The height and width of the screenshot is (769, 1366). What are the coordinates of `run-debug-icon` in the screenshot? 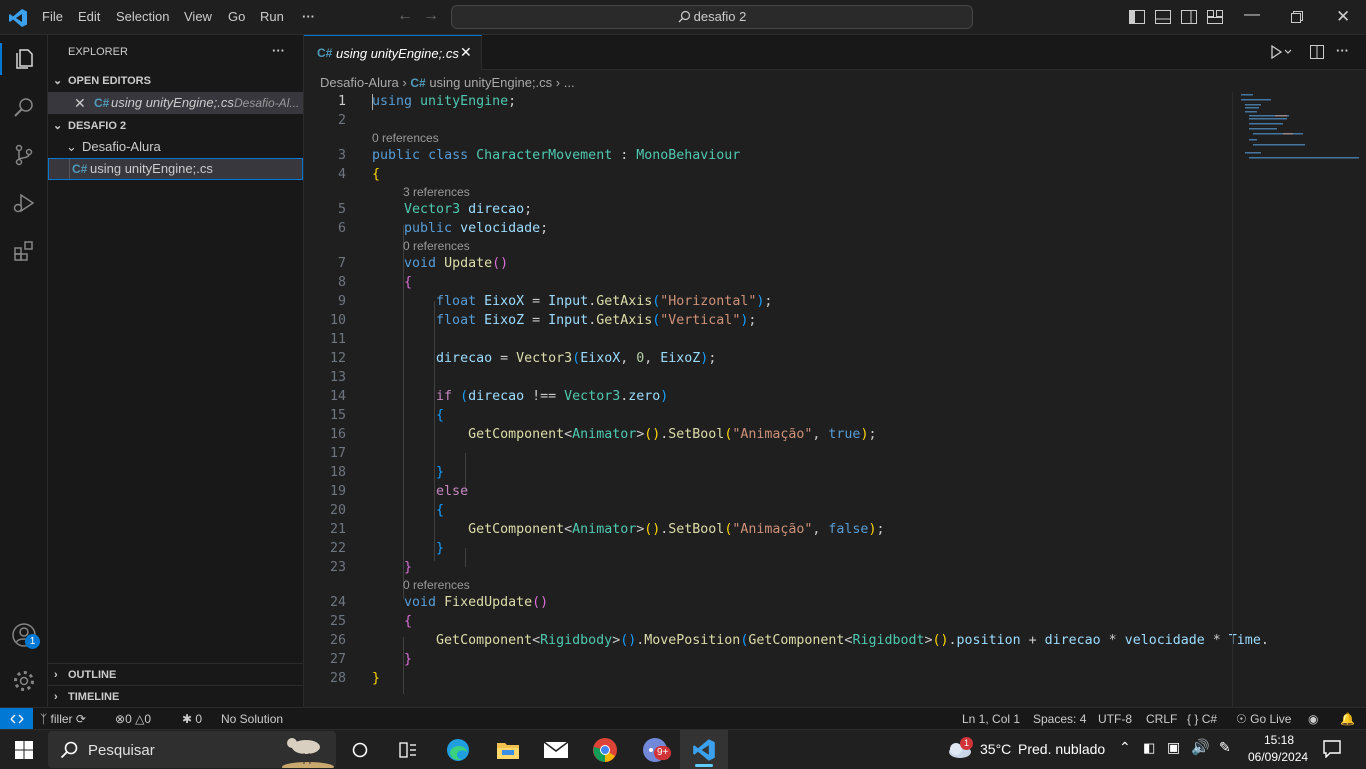 It's located at (24, 203).